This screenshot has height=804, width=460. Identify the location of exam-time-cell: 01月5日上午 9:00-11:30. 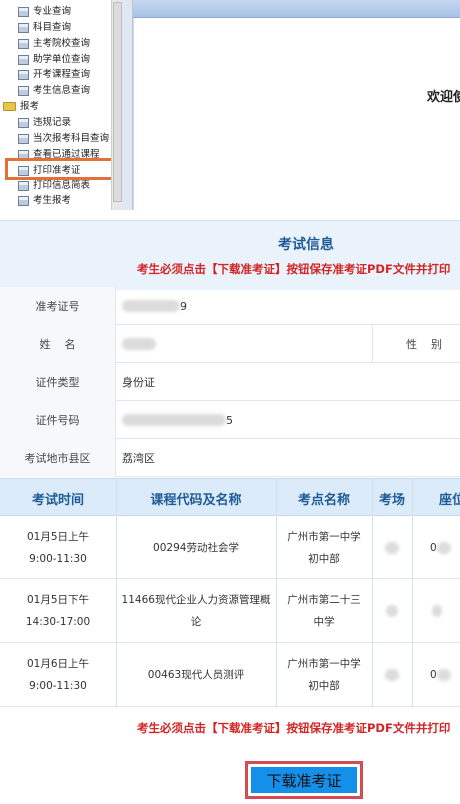
(58, 547).